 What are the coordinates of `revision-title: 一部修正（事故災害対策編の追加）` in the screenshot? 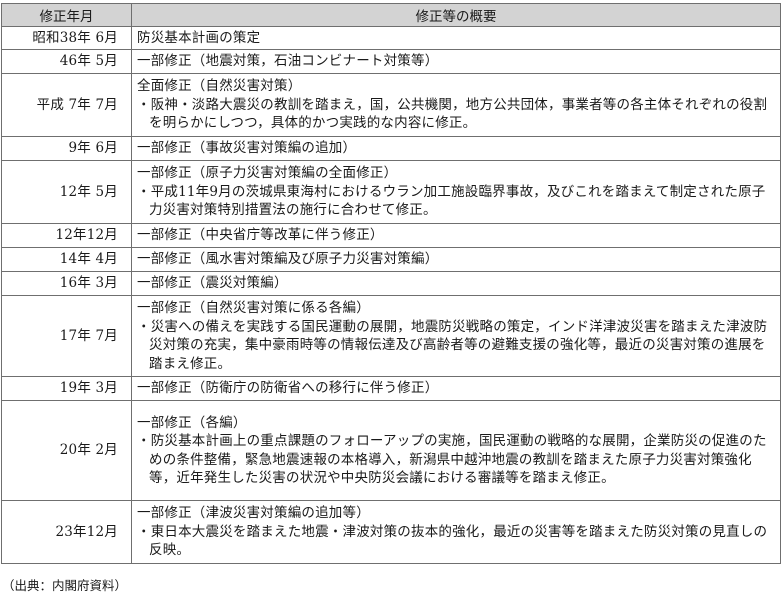 It's located at (247, 148).